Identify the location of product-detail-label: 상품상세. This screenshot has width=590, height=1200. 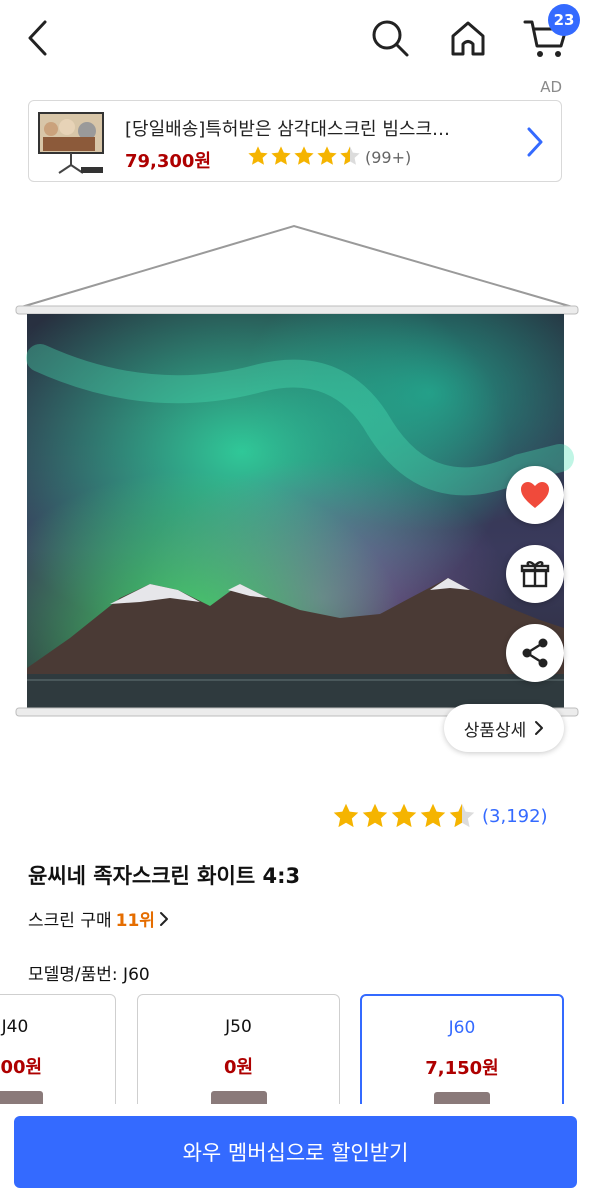
(495, 730).